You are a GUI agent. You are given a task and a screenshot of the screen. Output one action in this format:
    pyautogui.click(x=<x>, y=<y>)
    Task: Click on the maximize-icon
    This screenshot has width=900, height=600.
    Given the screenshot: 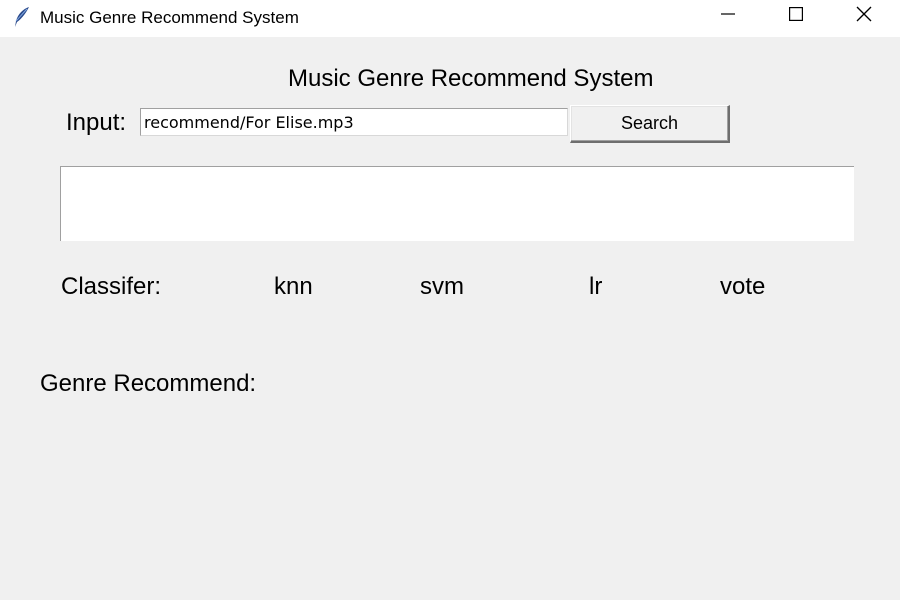 What is the action you would take?
    pyautogui.click(x=796, y=16)
    